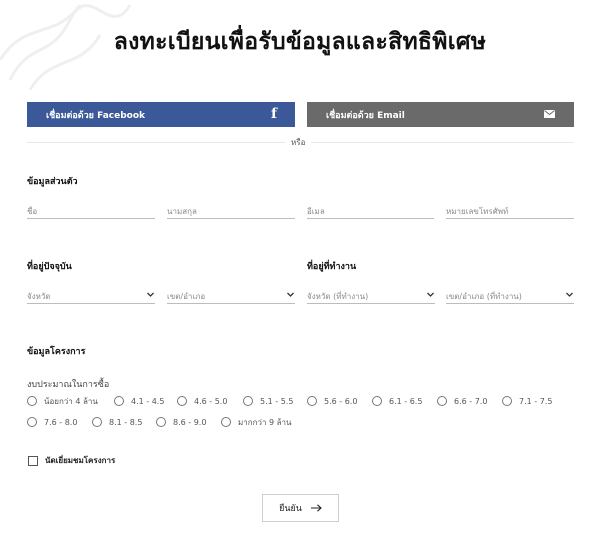  I want to click on personal-info-heading: ข้อมูลส่วนตัว, so click(52, 182).